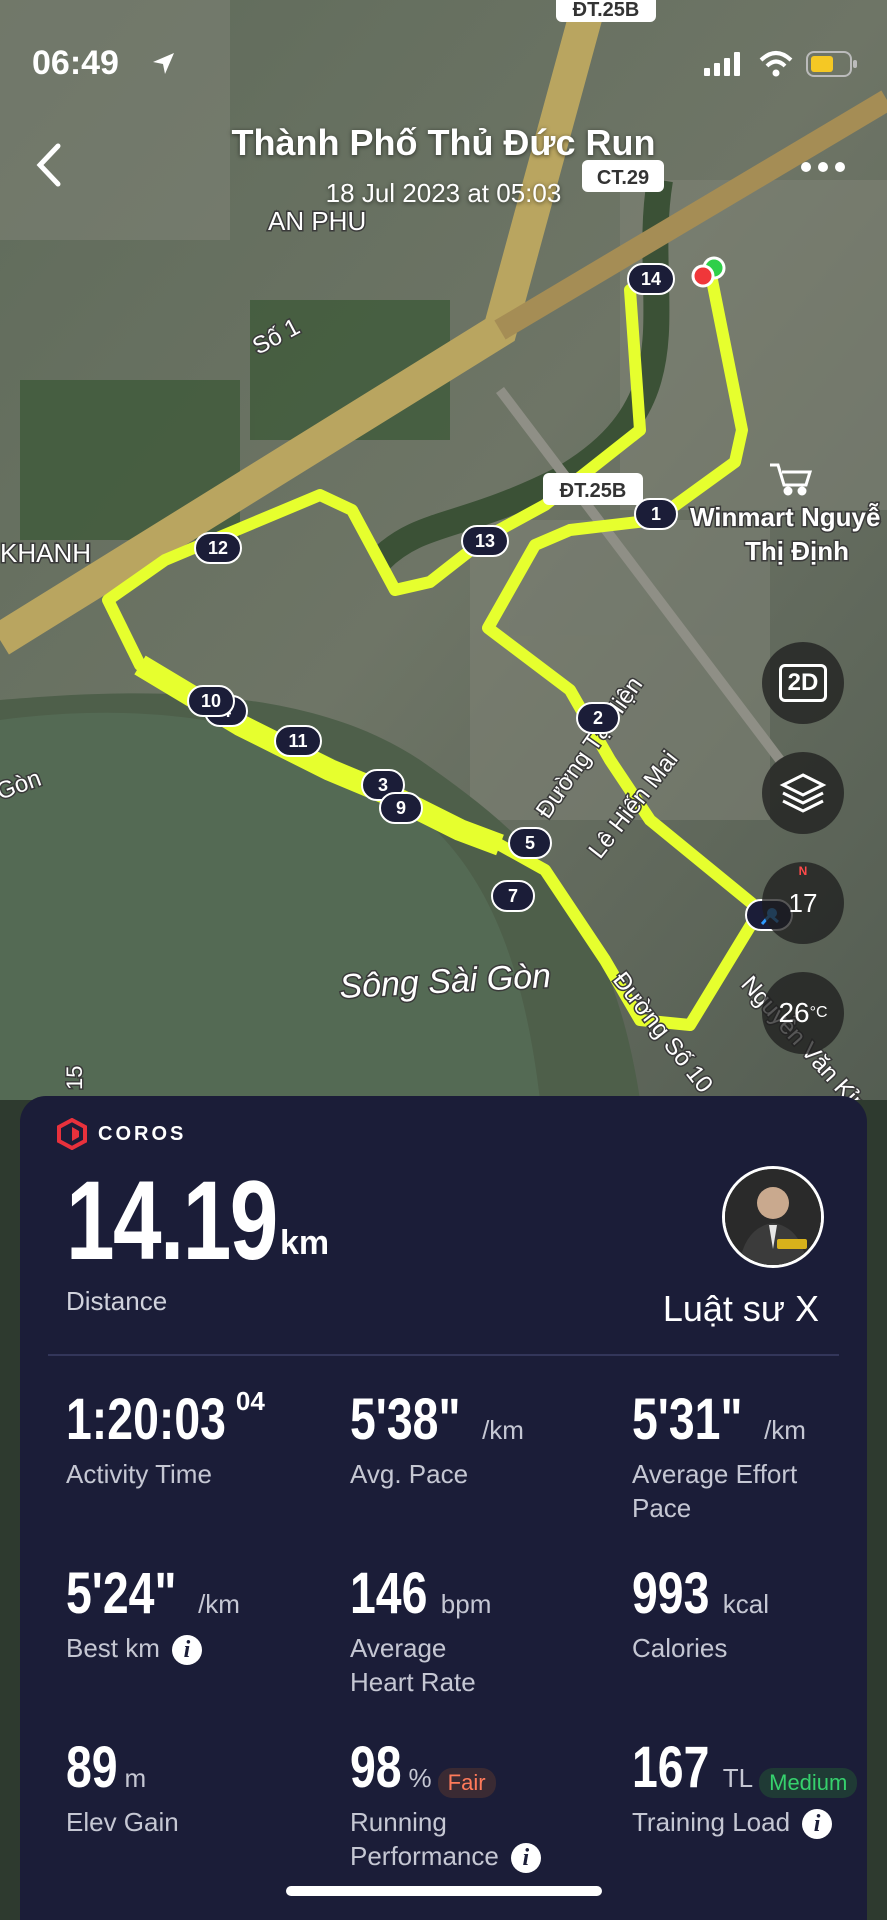  I want to click on wifi-icon, so click(776, 64).